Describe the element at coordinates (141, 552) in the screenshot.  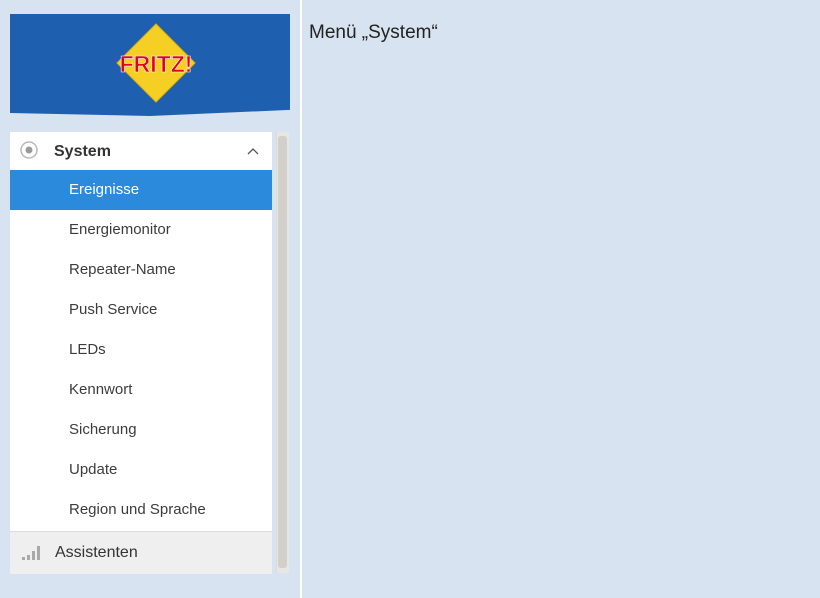
I see `menu-section-assistenten: Assistenten` at that location.